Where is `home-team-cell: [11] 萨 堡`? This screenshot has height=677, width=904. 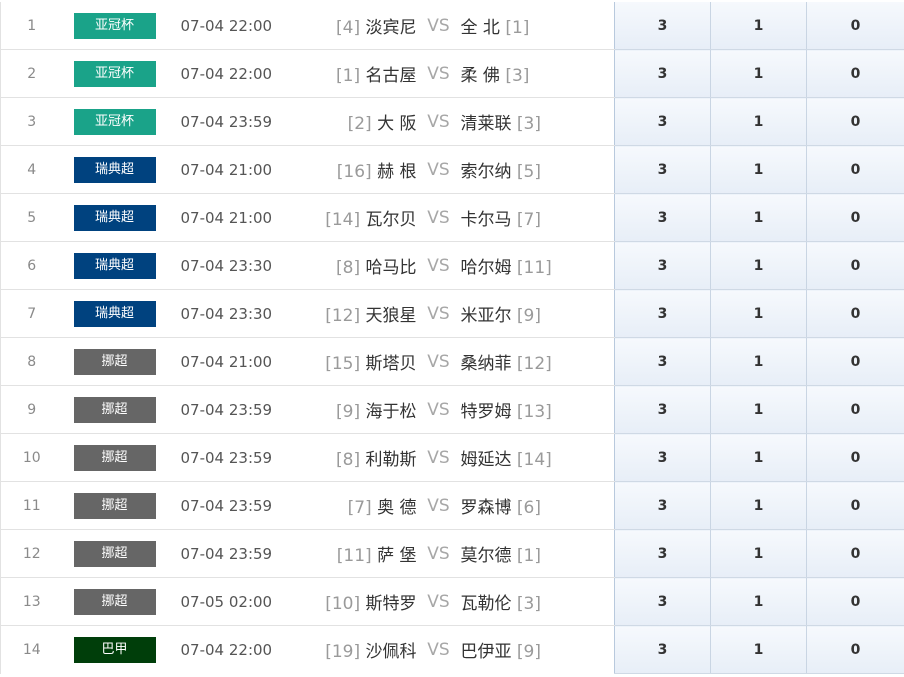
home-team-cell: [11] 萨 堡 is located at coordinates (358, 554).